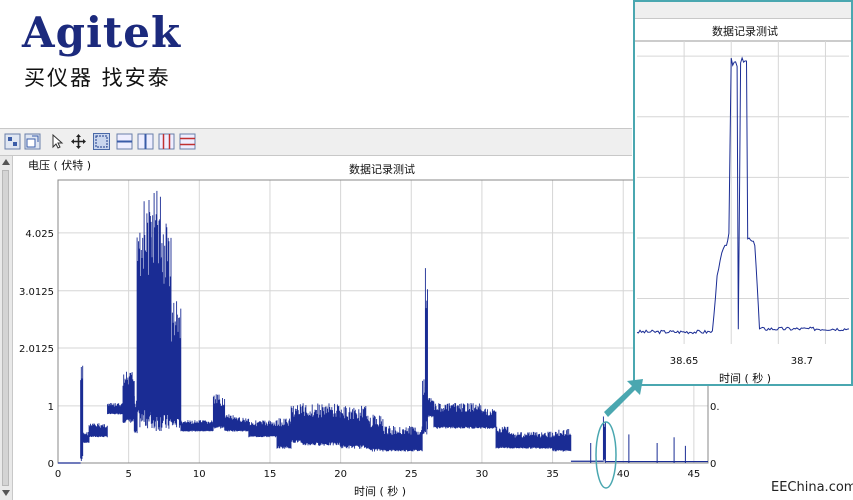 The width and height of the screenshot is (853, 500). Describe the element at coordinates (606, 455) in the screenshot. I see `highlight-ellipse` at that location.